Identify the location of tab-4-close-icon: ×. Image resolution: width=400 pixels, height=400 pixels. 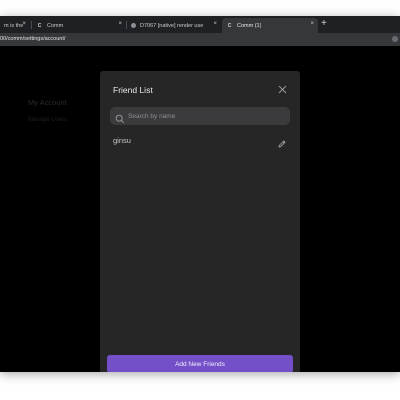
(312, 24).